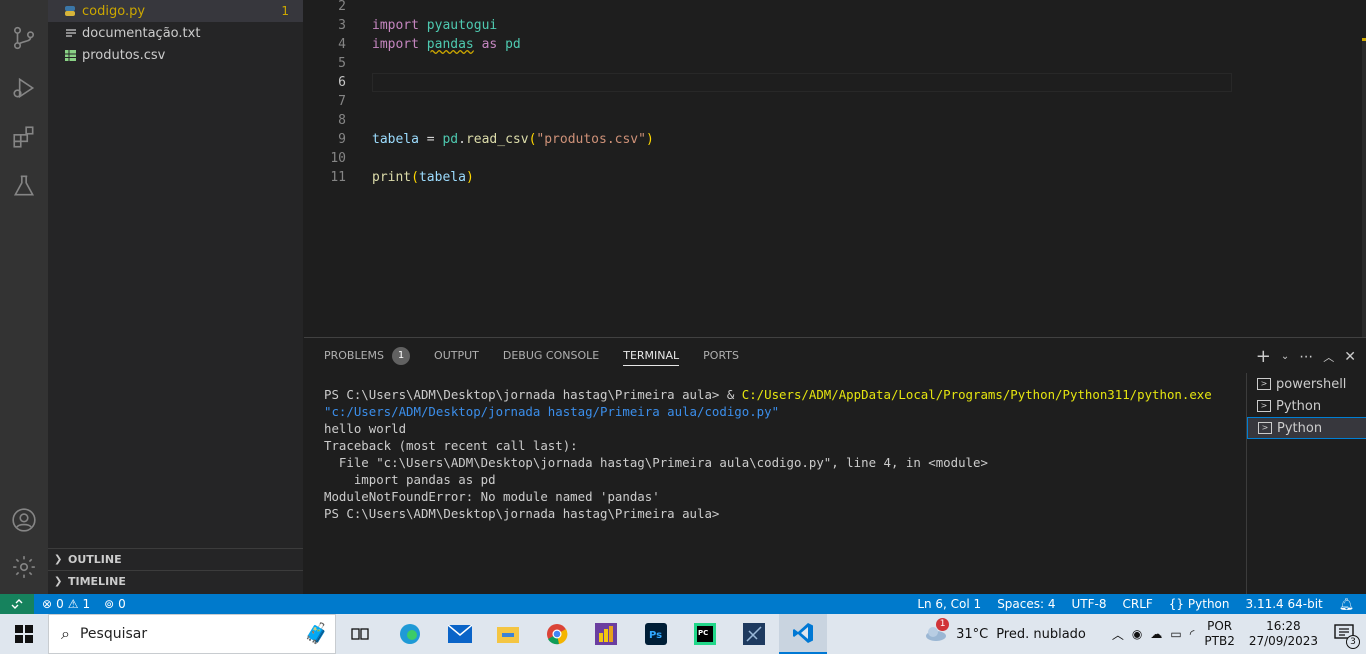  Describe the element at coordinates (58, 559) in the screenshot. I see `chevron-right-icon: ❯` at that location.